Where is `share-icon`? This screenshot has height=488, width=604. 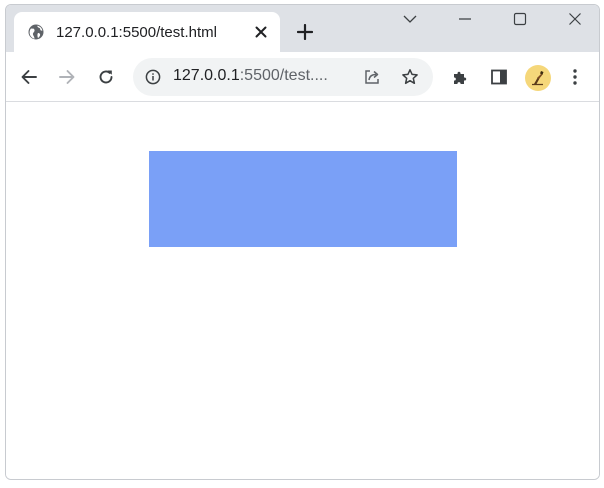
share-icon is located at coordinates (372, 77).